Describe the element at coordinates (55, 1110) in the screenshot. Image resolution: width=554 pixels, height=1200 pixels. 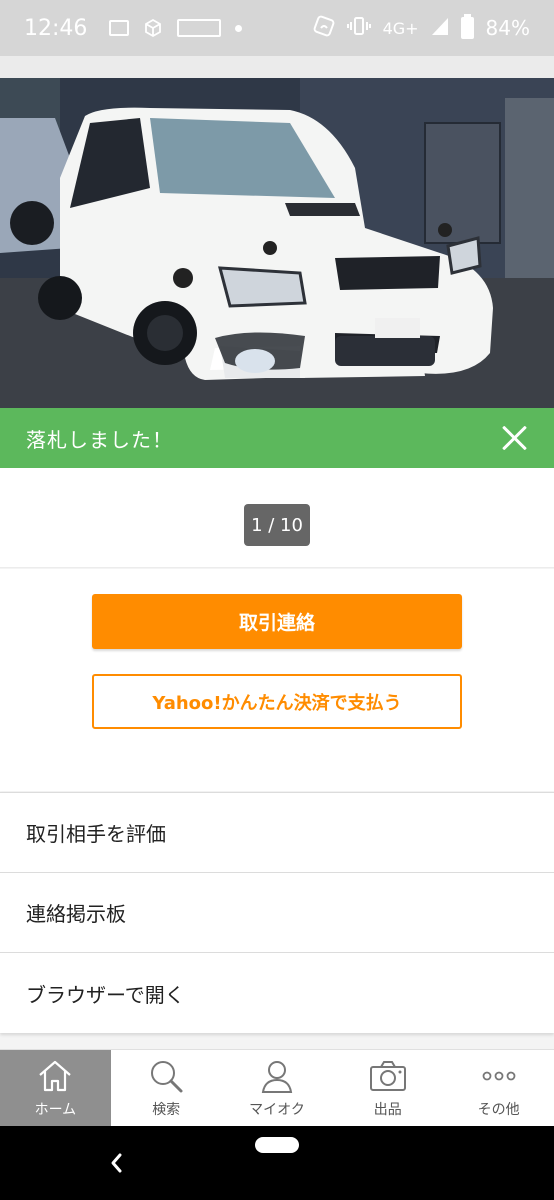
I see `nav-label-home: ホーム` at that location.